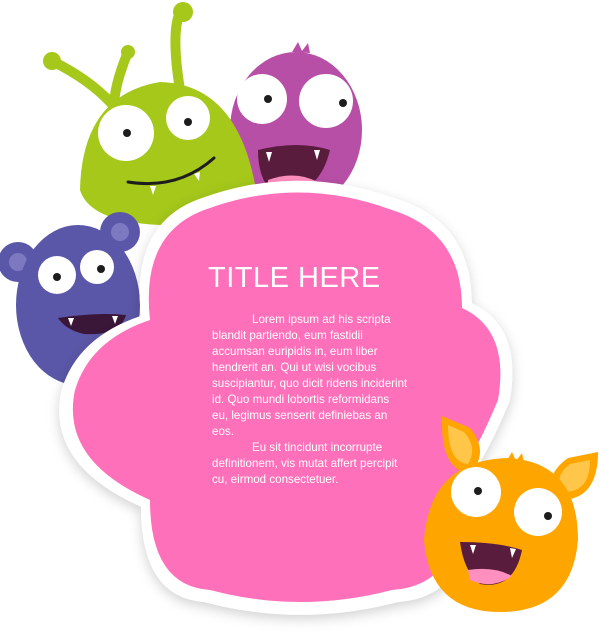 This screenshot has height=640, width=600. What do you see at coordinates (294, 278) in the screenshot?
I see `card-title: TITLE HERE` at bounding box center [294, 278].